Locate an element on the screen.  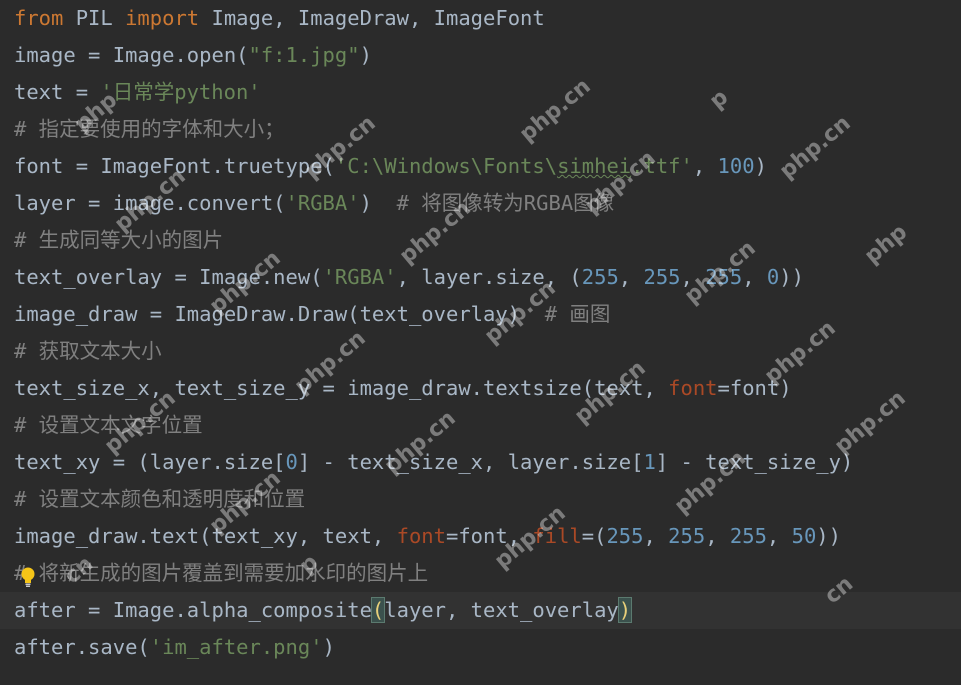
string-literal: "f:1.jpg" is located at coordinates (304, 55).